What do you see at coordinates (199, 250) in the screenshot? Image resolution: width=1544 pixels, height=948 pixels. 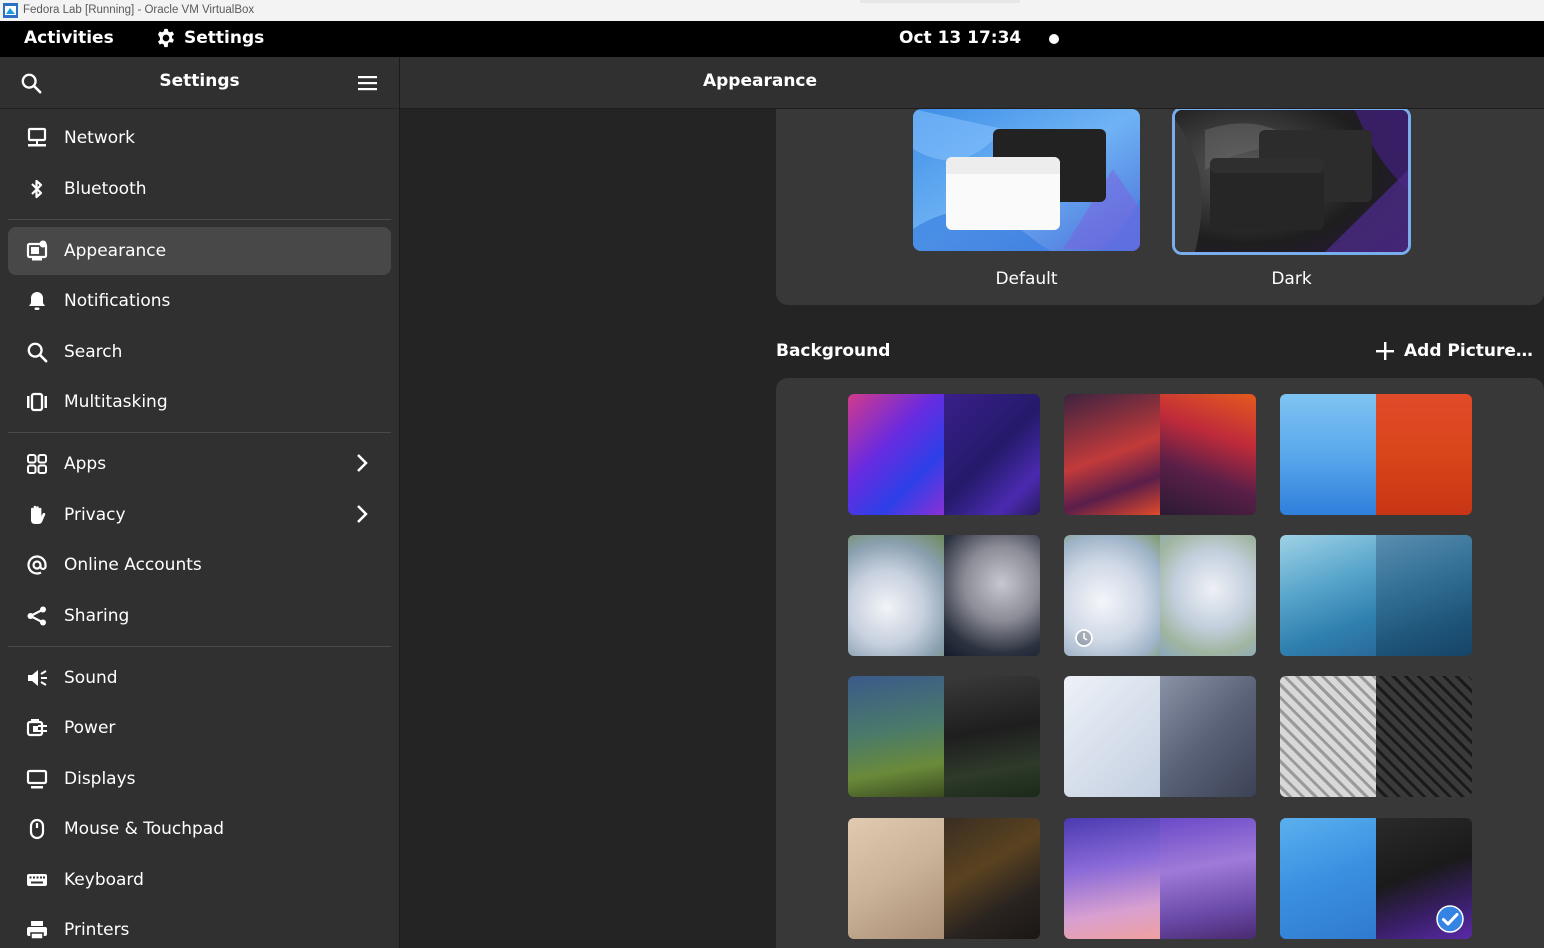 I see `sidebar-item-appearance: Appearance` at bounding box center [199, 250].